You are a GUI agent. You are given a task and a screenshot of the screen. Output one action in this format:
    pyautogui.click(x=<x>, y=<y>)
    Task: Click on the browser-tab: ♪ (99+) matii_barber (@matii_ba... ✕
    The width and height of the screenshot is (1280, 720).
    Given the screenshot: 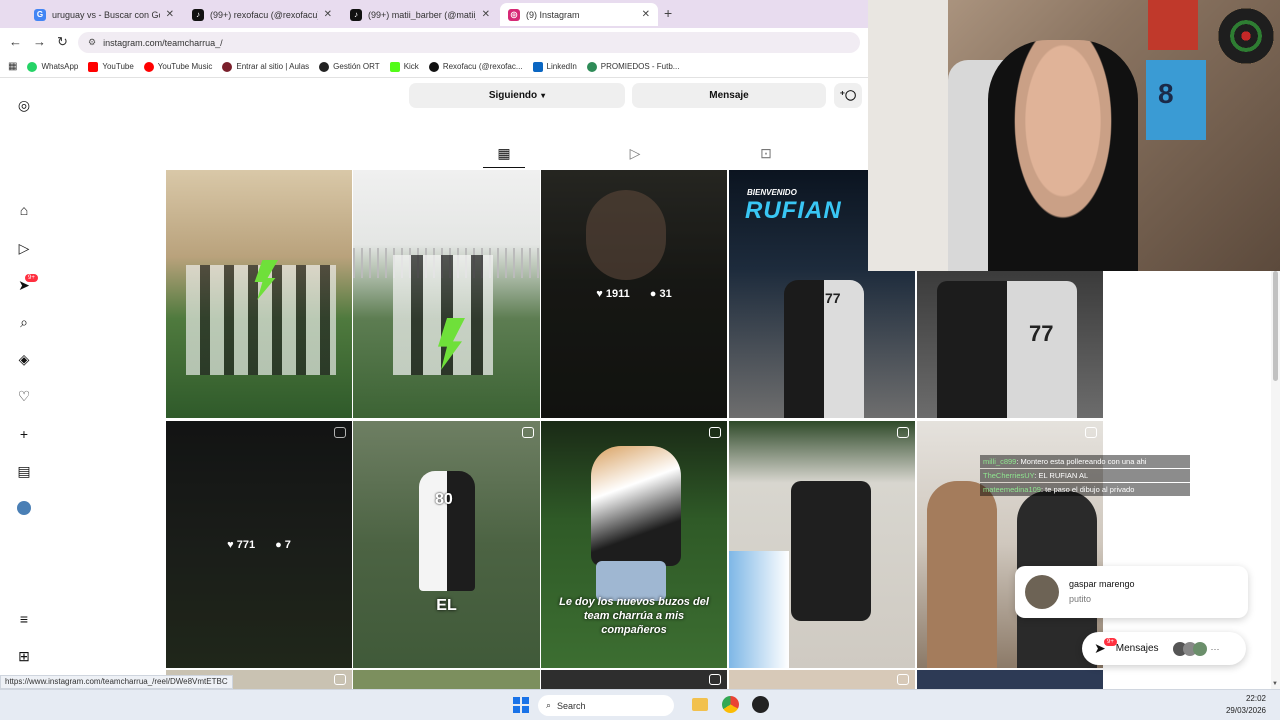 What is the action you would take?
    pyautogui.click(x=420, y=14)
    